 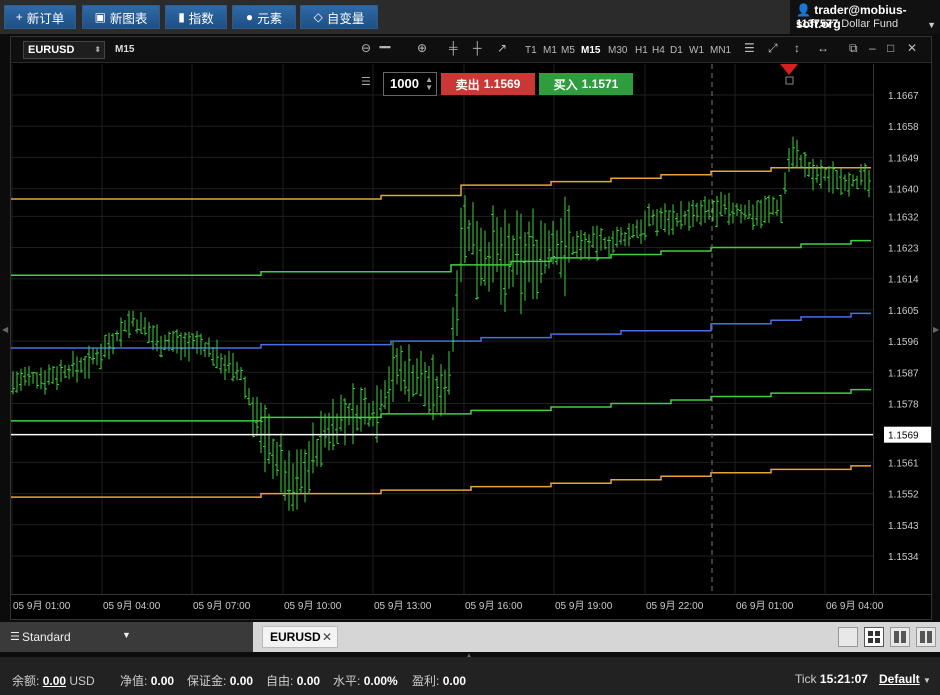 What do you see at coordinates (803, 10) in the screenshot?
I see `user-icon: 👤` at bounding box center [803, 10].